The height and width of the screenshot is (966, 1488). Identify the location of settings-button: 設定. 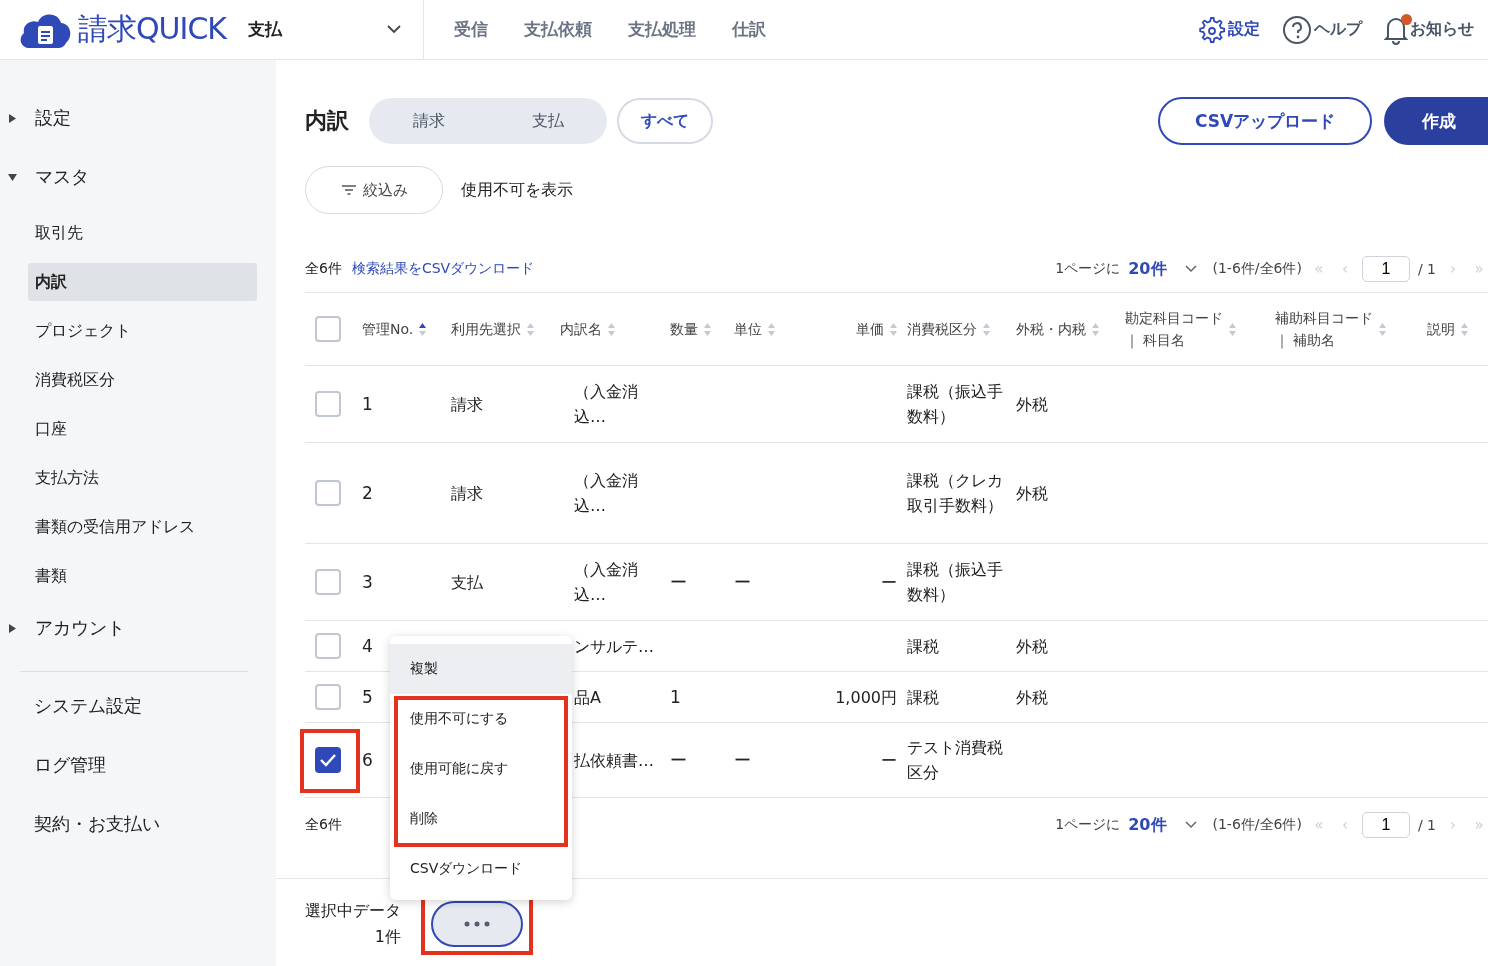
(1228, 29).